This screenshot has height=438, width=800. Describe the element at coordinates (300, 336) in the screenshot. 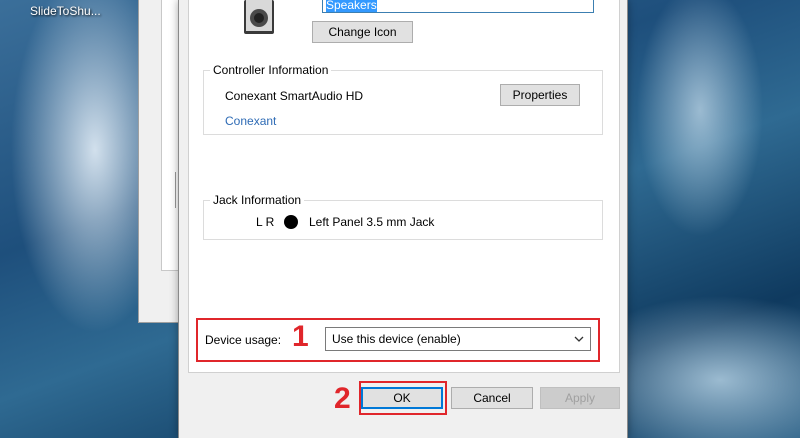

I see `step-1-label: 1` at that location.